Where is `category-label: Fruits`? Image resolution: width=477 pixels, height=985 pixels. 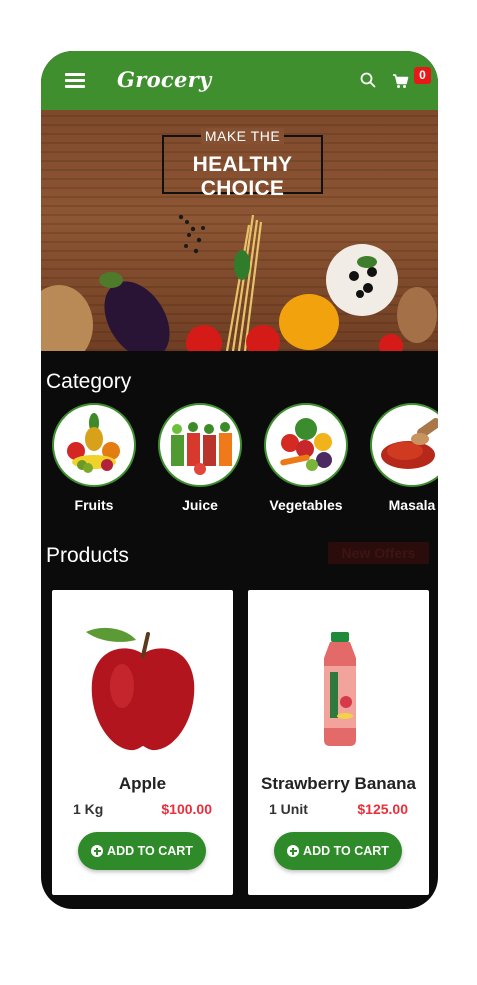 category-label: Fruits is located at coordinates (94, 505).